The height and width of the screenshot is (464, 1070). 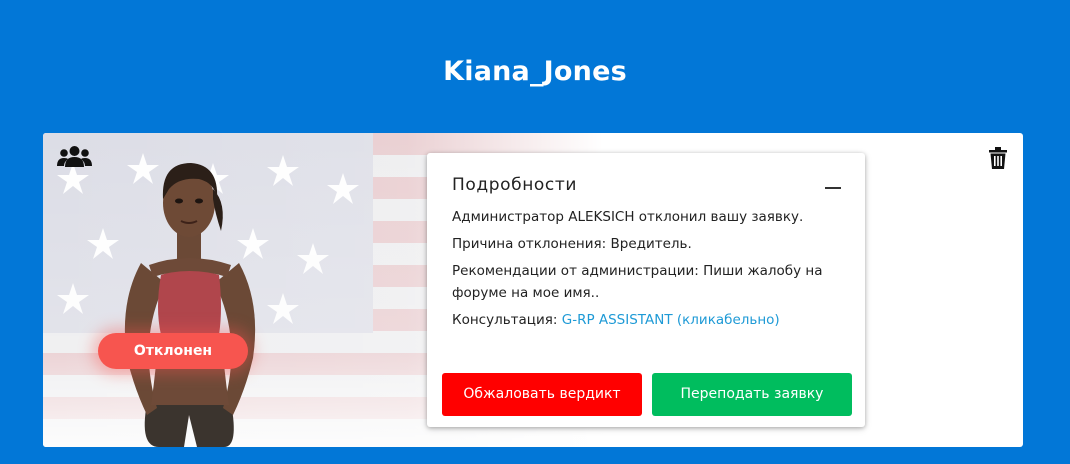 I want to click on page-title: Kiana_Jones, so click(x=535, y=71).